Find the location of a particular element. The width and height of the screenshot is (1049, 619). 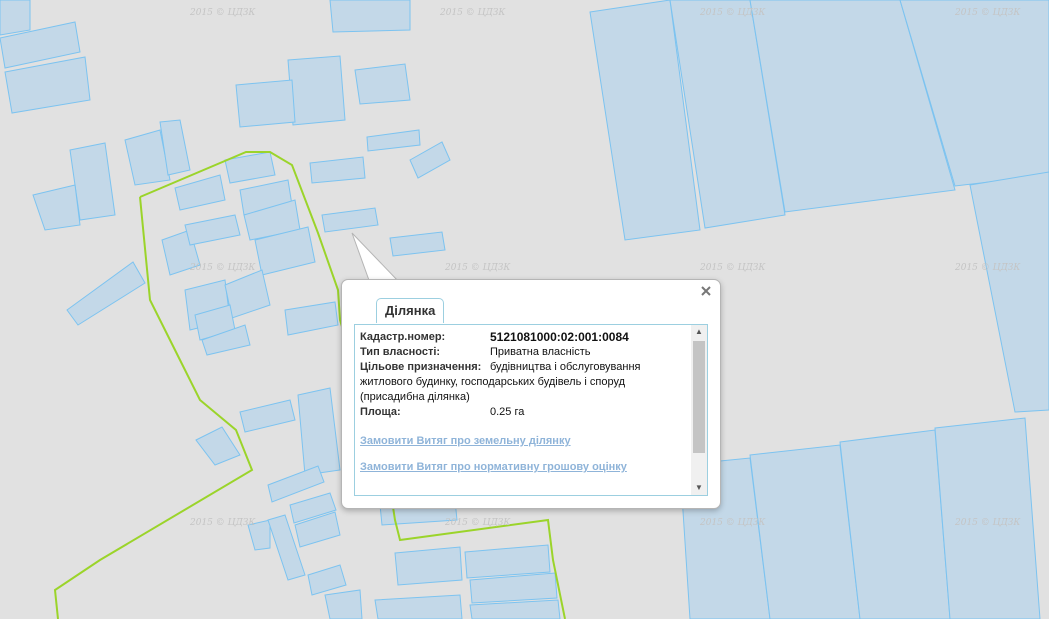

field-area: Площа: 0.25 га is located at coordinates (522, 412).